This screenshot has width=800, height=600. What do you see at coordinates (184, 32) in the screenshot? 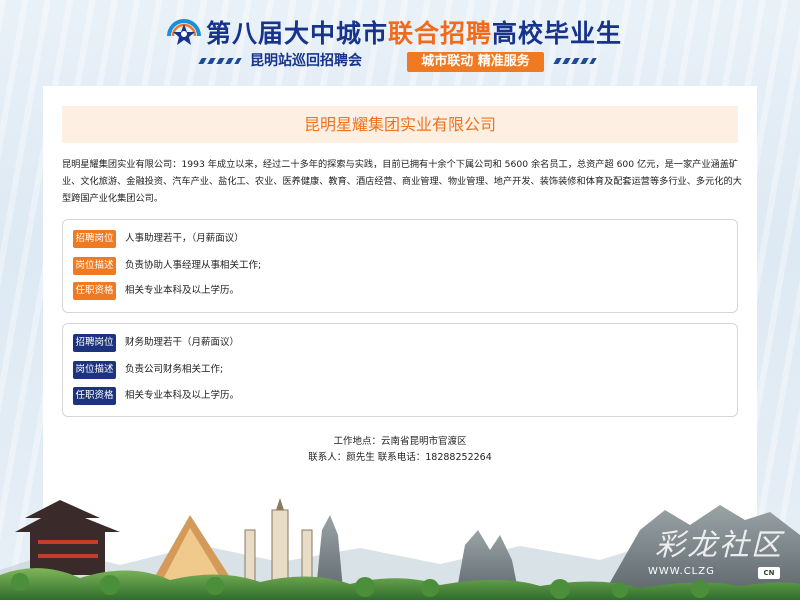
I see `logo-icon` at bounding box center [184, 32].